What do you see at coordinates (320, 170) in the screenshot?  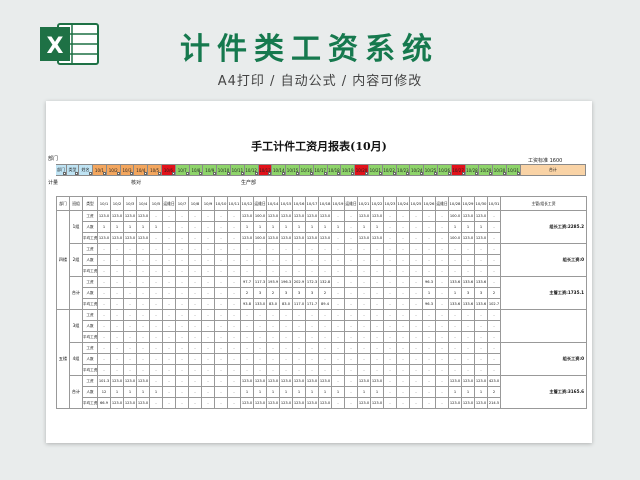 I see `date-header-cell: 10/17` at bounding box center [320, 170].